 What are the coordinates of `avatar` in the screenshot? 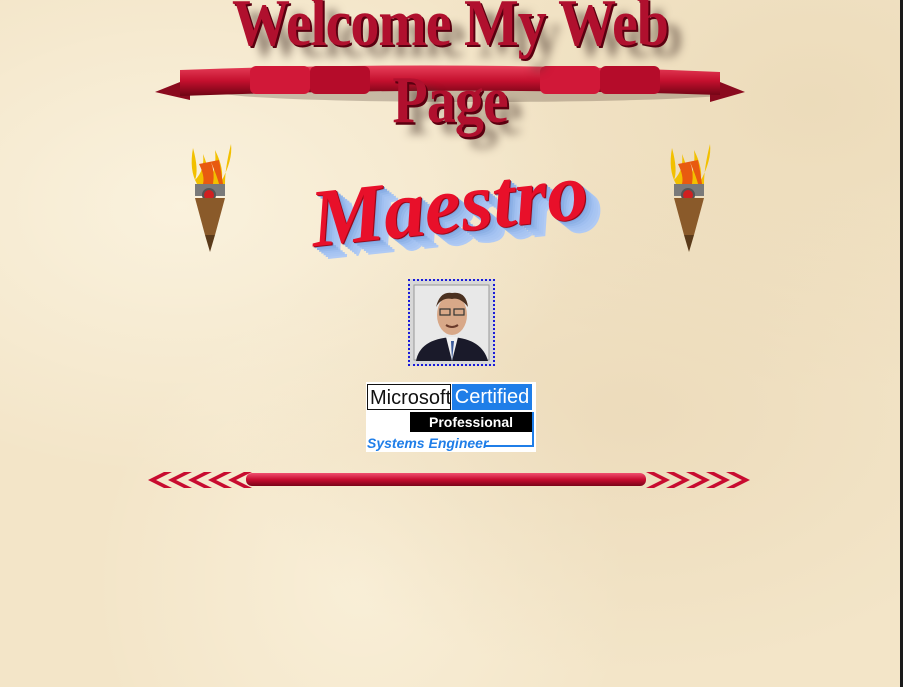 It's located at (451, 322).